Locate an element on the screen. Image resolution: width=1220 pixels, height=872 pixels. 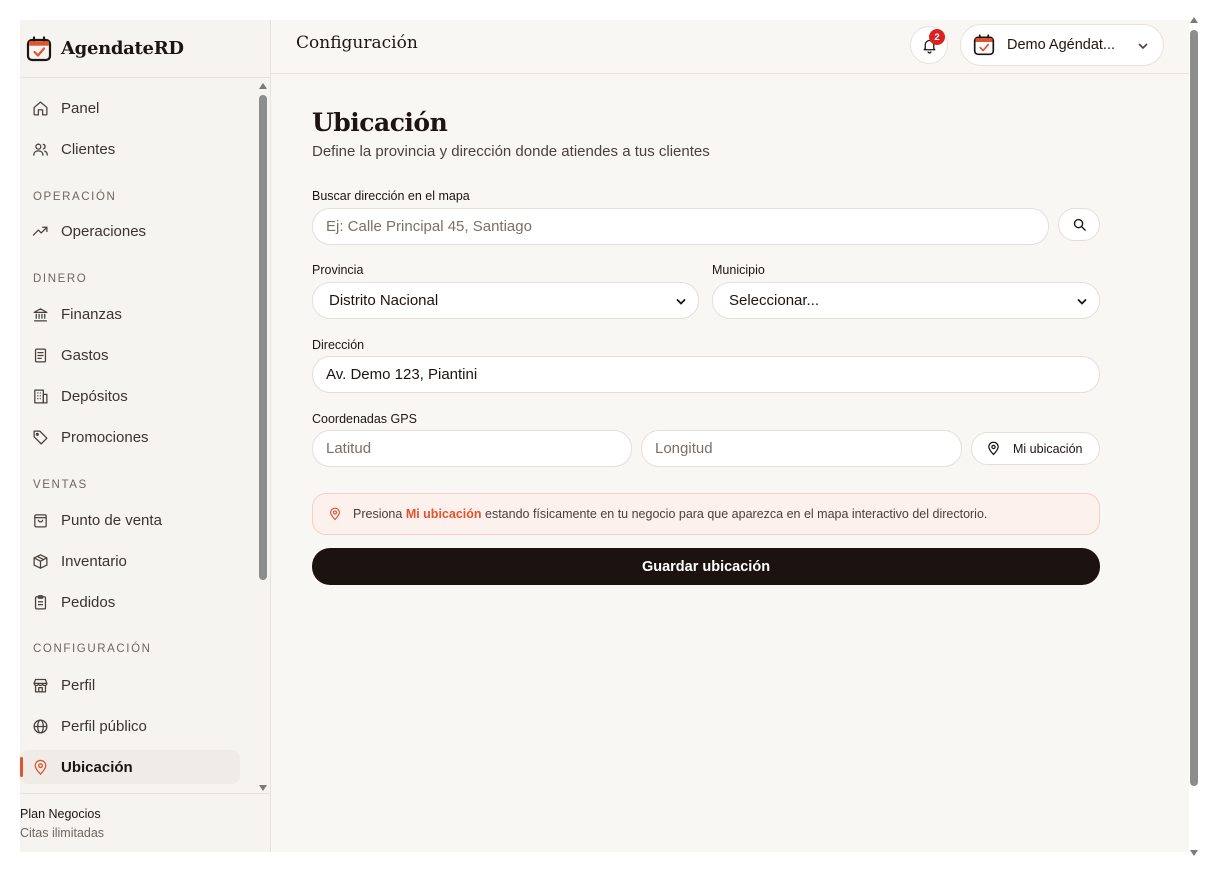
sidebar-item-label: Perfil is located at coordinates (78, 685).